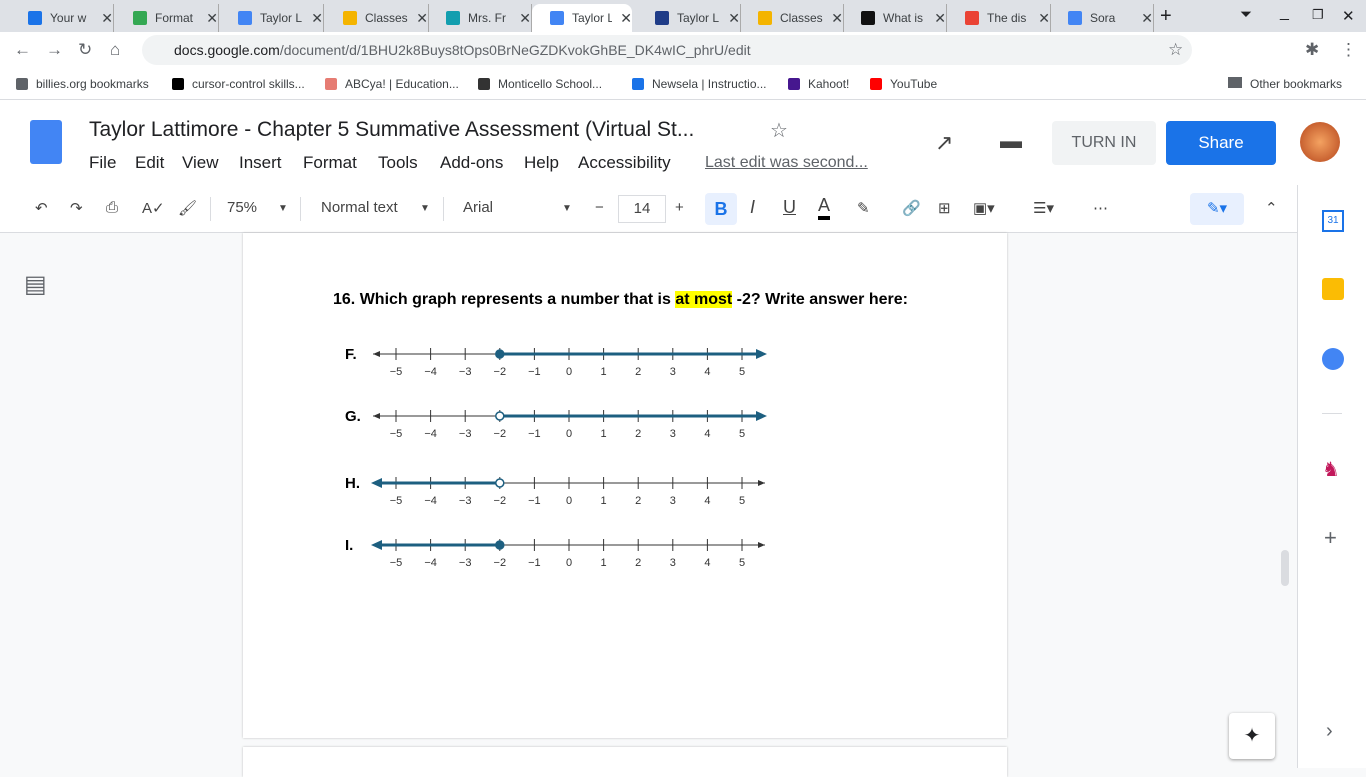 This screenshot has height=777, width=1366. Describe the element at coordinates (1104, 143) in the screenshot. I see `turn-in-button: TURN IN` at that location.